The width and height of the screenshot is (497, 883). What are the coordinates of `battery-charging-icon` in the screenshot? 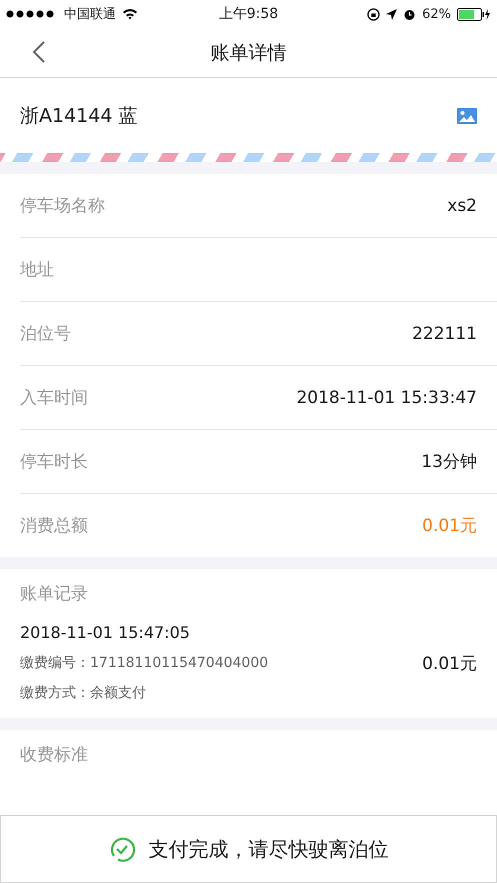 It's located at (474, 14).